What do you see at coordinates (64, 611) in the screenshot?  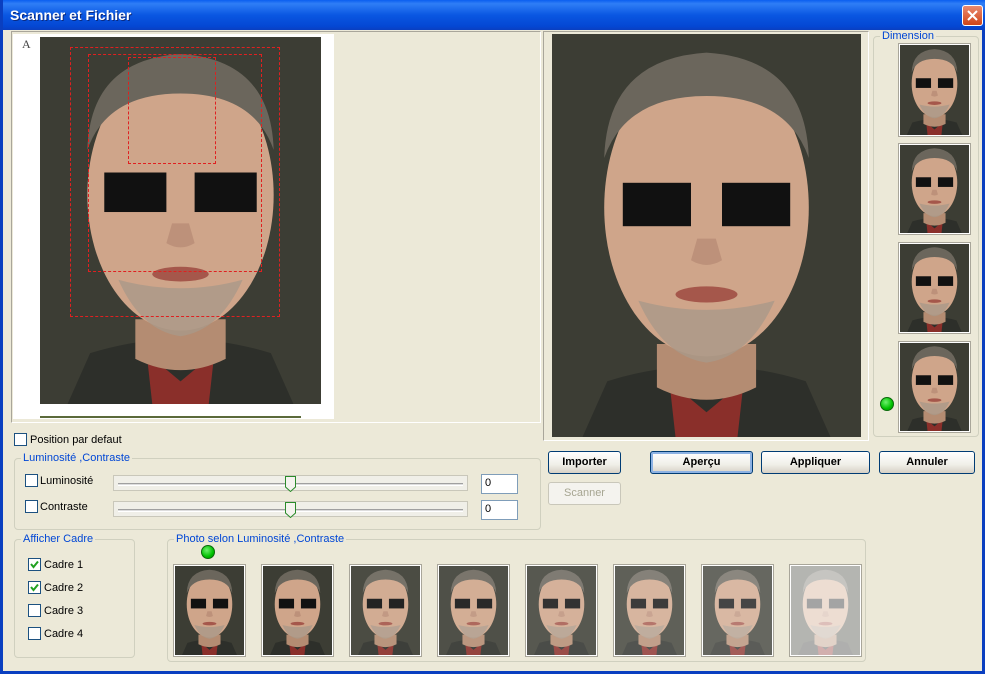 I see `cadre-3-label: Cadre 3` at bounding box center [64, 611].